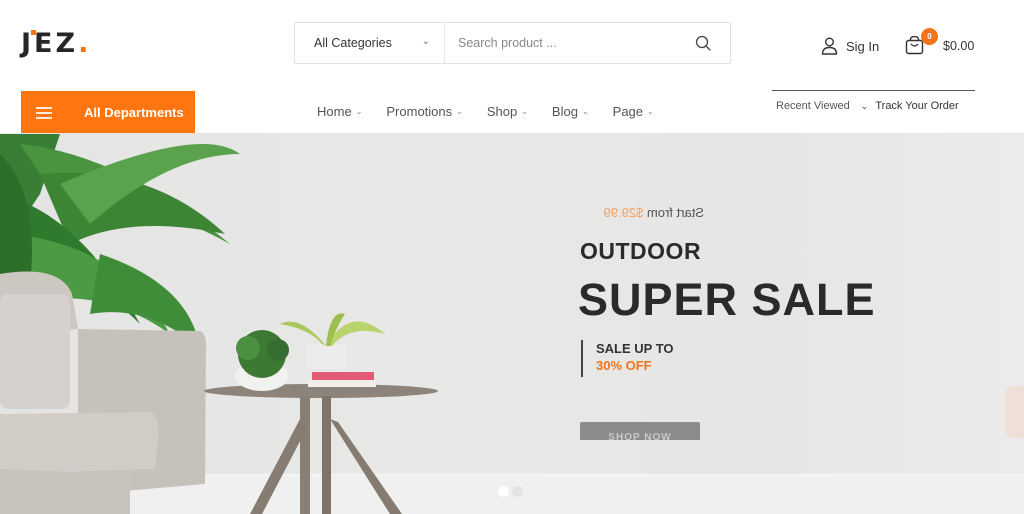 This screenshot has height=514, width=1024. I want to click on main-menu: Home ⌄ Promotions ⌄ Shop ⌄ Blog ⌄ Page ⌄, so click(497, 111).